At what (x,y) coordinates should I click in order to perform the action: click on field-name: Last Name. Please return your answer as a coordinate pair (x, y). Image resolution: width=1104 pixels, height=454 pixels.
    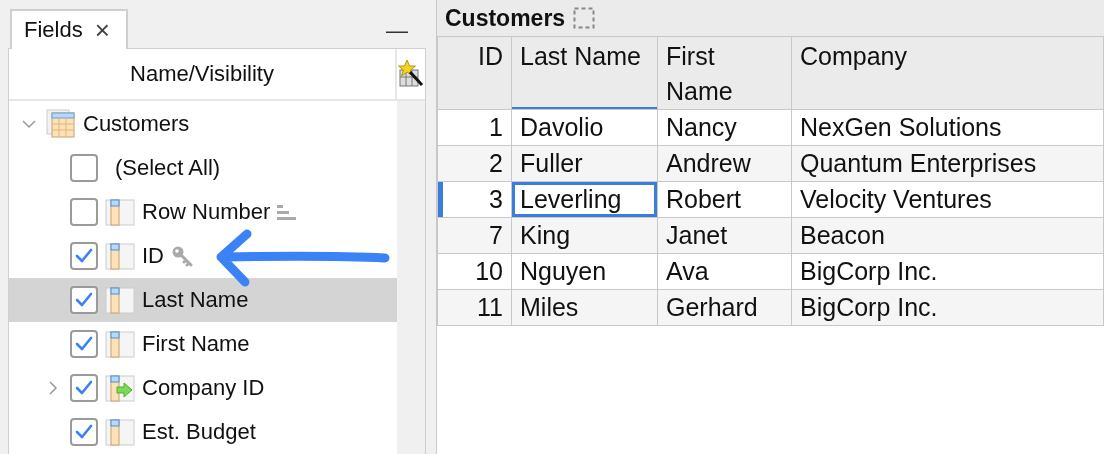
    Looking at the image, I should click on (195, 300).